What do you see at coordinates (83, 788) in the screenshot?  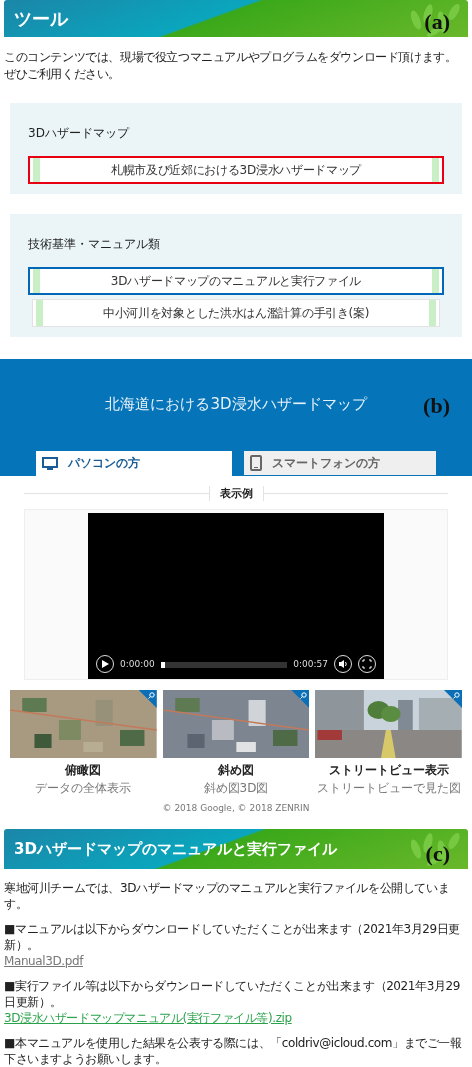 I see `thumbnail-caption: データの全体表示` at bounding box center [83, 788].